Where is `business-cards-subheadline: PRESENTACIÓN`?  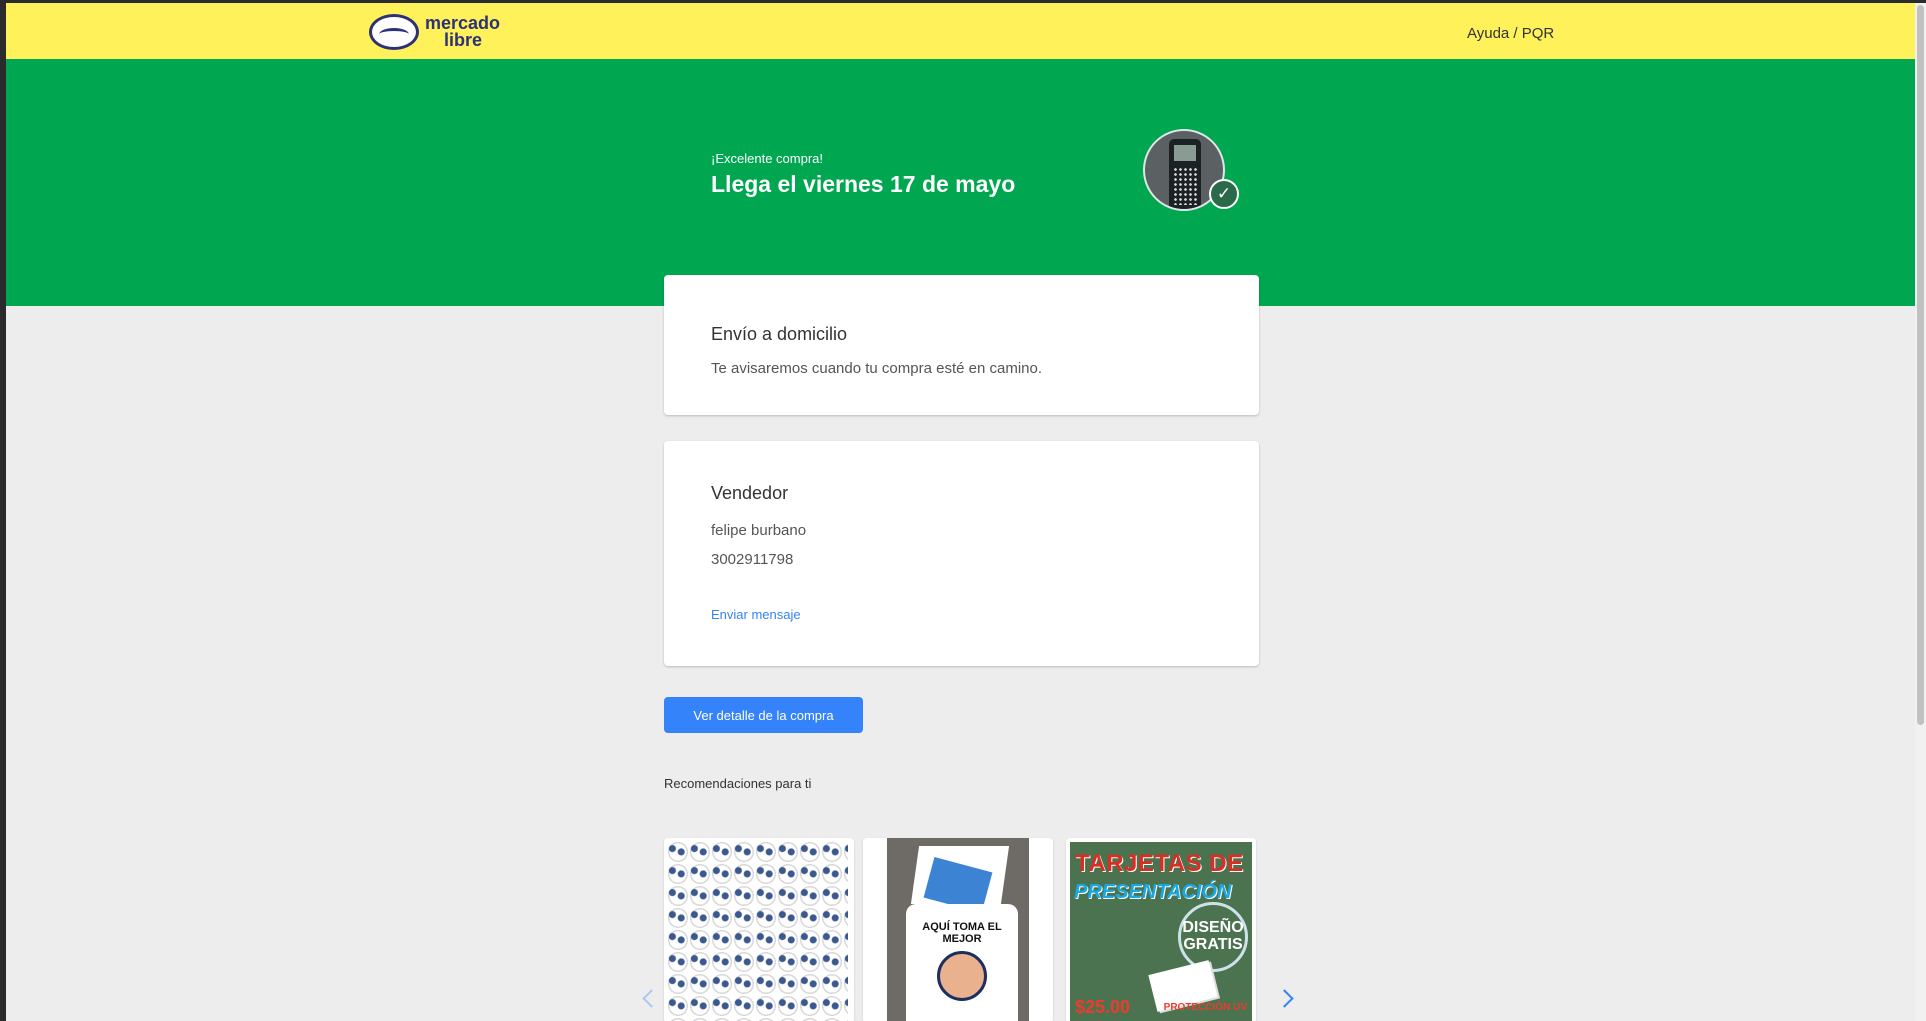
business-cards-subheadline: PRESENTACIÓN is located at coordinates (1153, 892).